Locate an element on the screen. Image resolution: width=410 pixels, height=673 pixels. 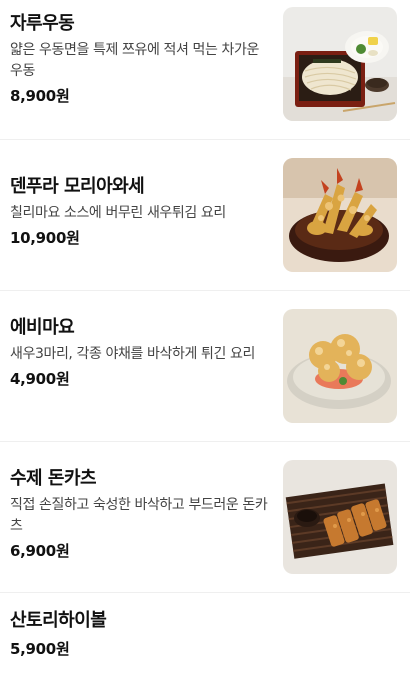
menu-item-text: 자루우동 얇은 우동면을 특제 쯔유에 적셔 먹는 차가운 우동 8,900원 is located at coordinates (141, 59).